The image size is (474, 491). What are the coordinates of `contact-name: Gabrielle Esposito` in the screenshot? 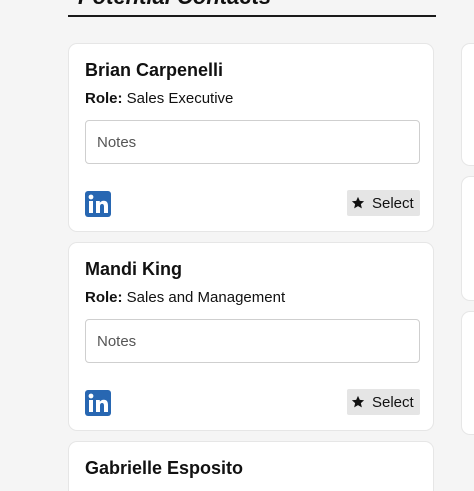 It's located at (164, 468).